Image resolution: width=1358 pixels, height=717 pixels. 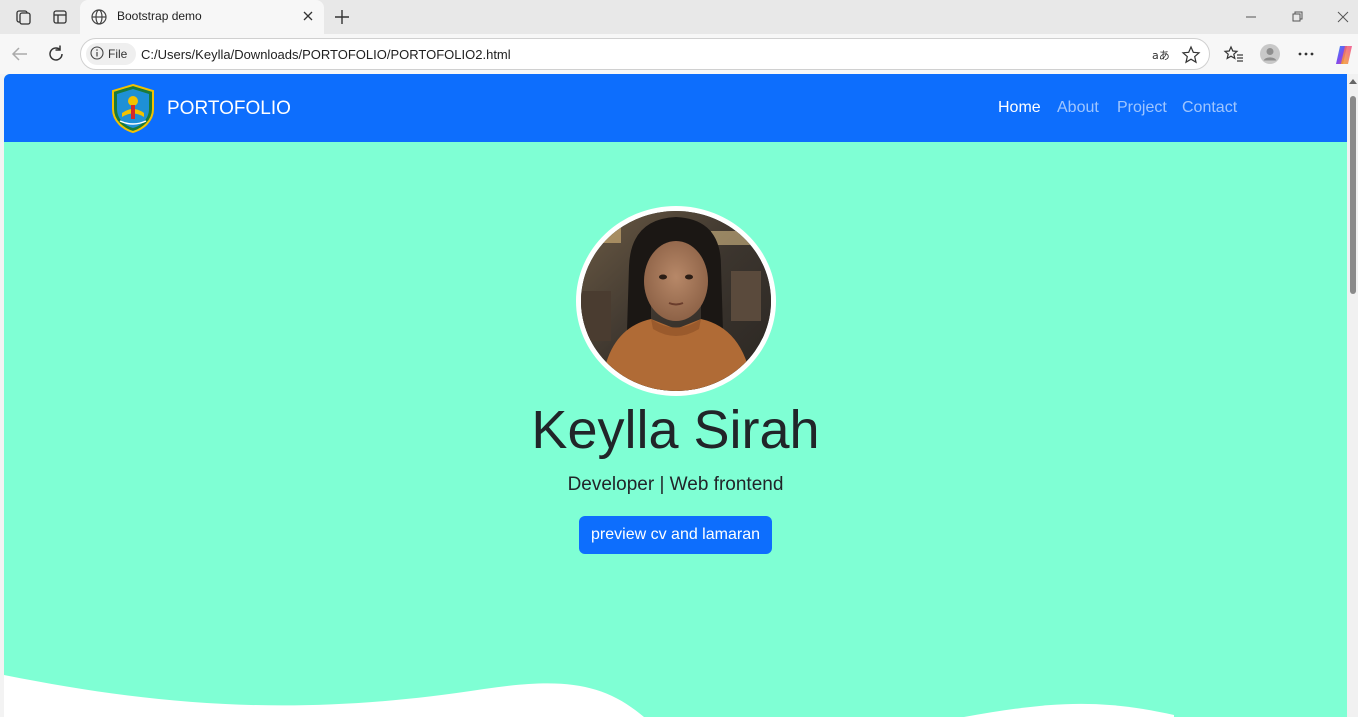 I want to click on wave-divider, so click(x=589, y=696).